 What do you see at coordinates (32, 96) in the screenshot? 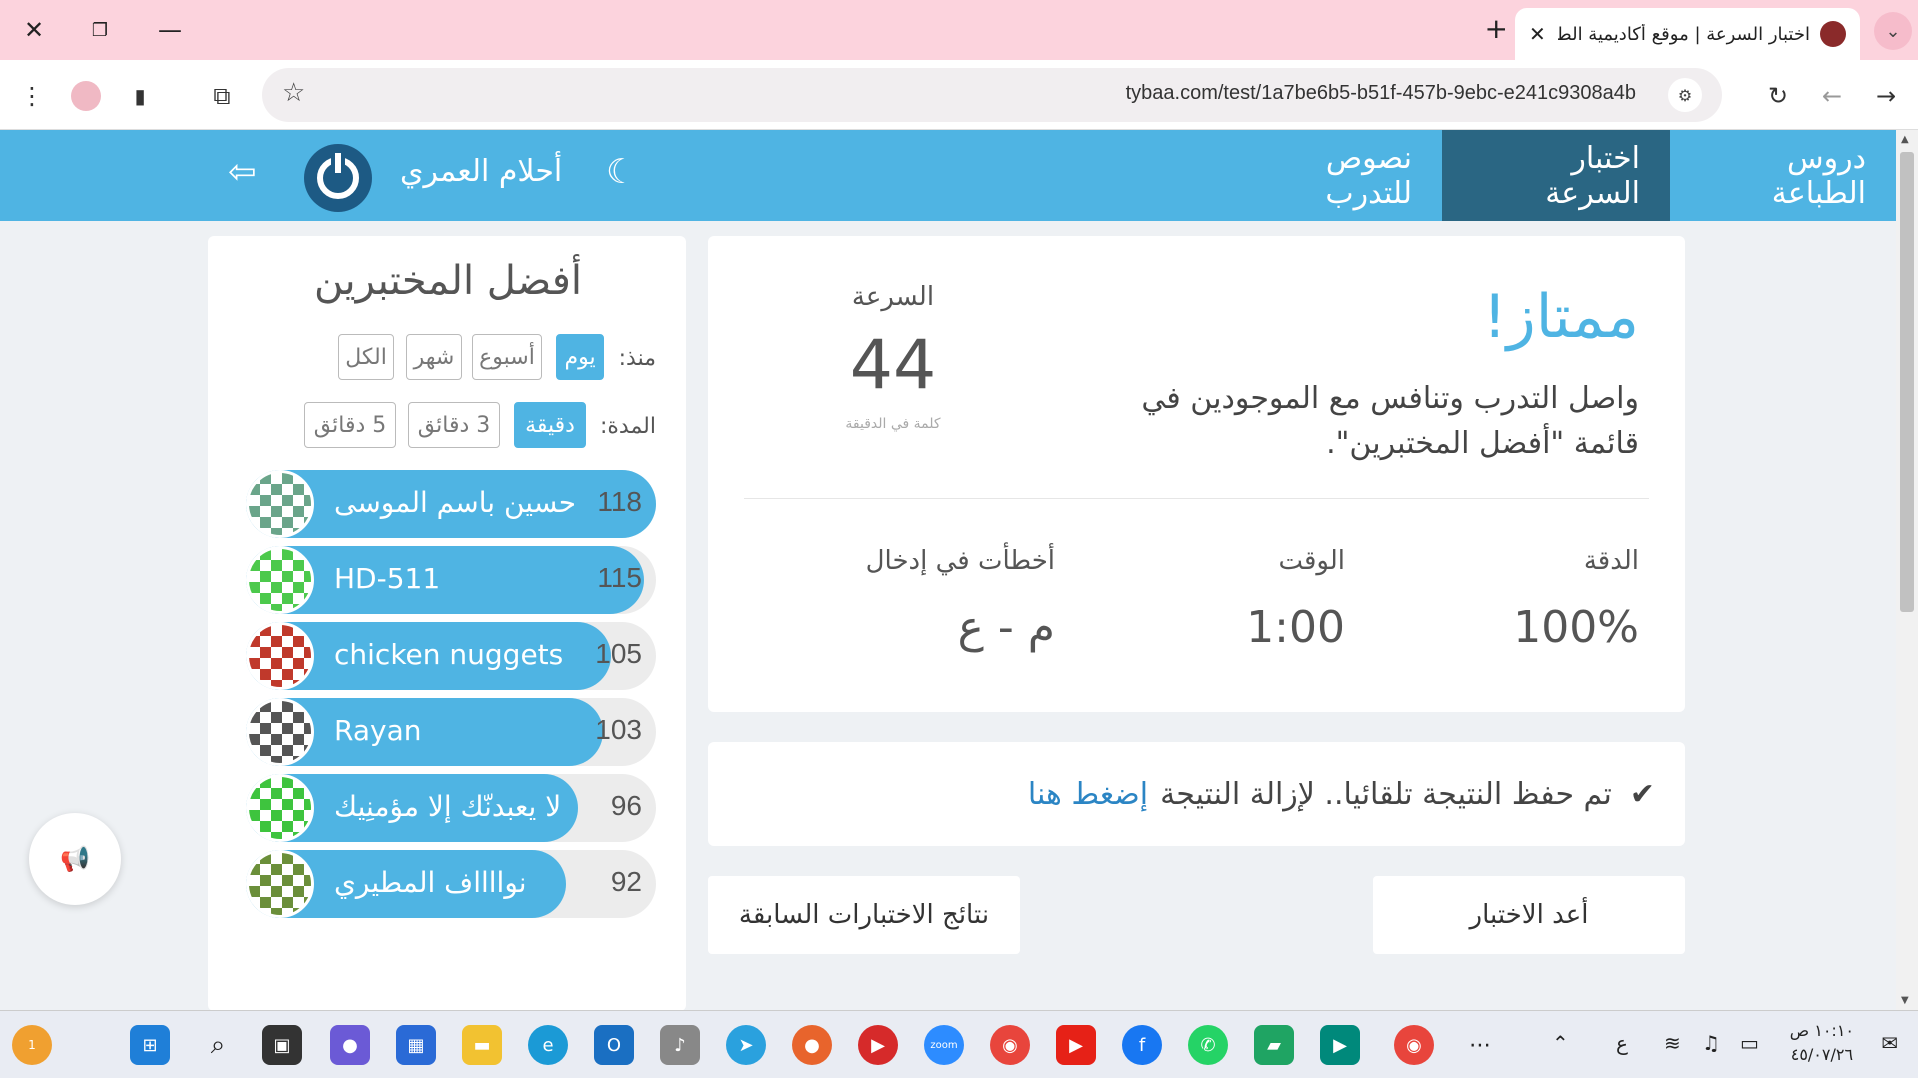
I see `menu-dots-icon: ⋮` at bounding box center [32, 96].